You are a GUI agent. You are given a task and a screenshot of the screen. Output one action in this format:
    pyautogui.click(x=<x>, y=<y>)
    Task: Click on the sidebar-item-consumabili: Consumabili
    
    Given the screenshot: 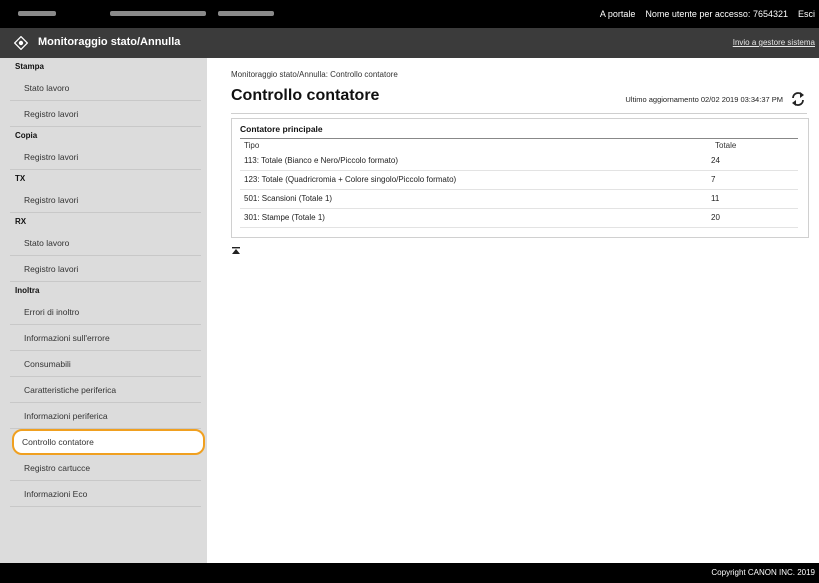 What is the action you would take?
    pyautogui.click(x=103, y=364)
    